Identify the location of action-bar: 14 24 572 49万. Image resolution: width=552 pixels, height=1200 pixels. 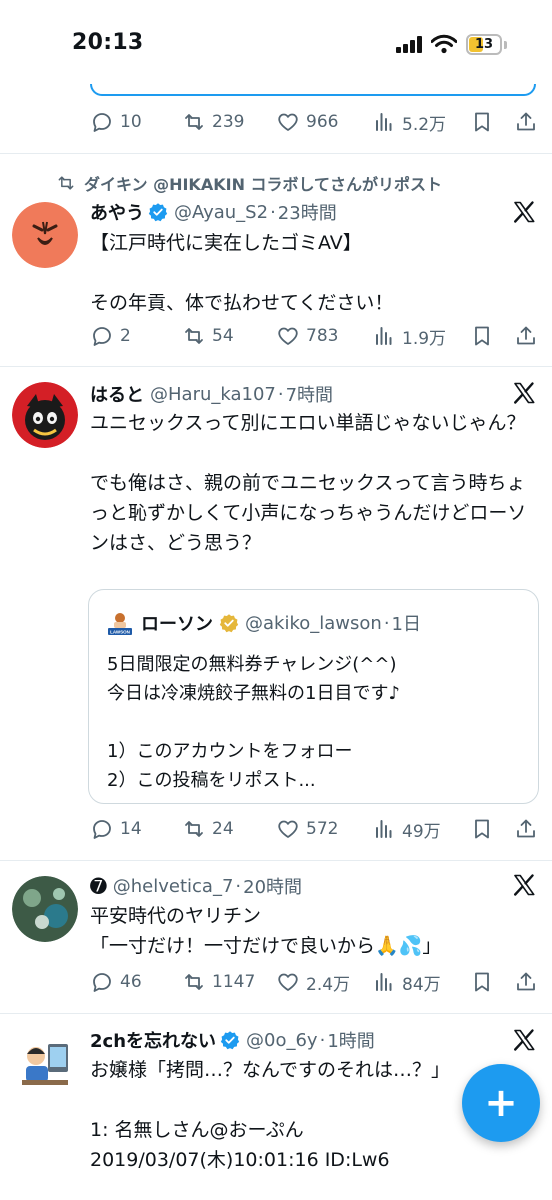
(315, 829).